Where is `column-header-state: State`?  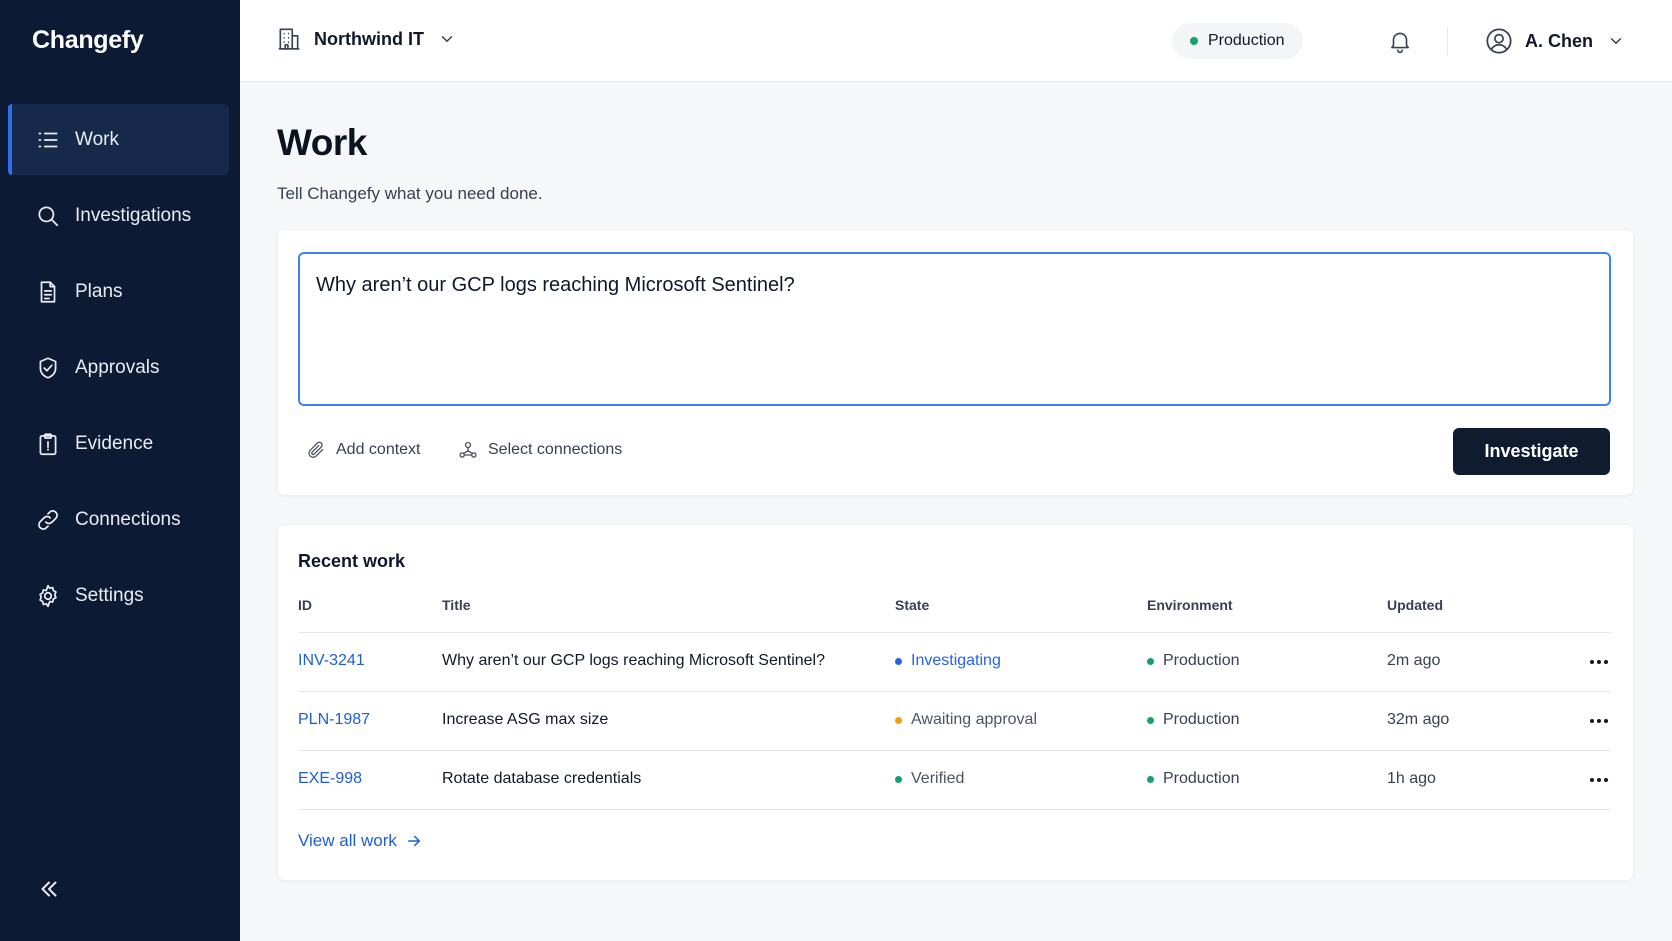
column-header-state: State is located at coordinates (912, 605).